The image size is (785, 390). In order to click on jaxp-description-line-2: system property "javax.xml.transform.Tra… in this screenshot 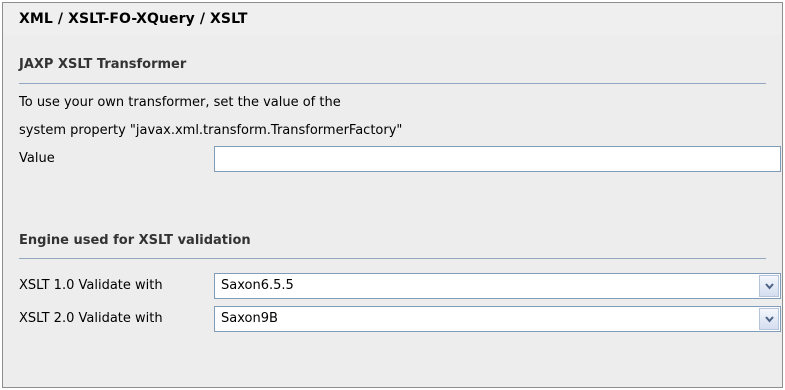, I will do `click(211, 130)`.